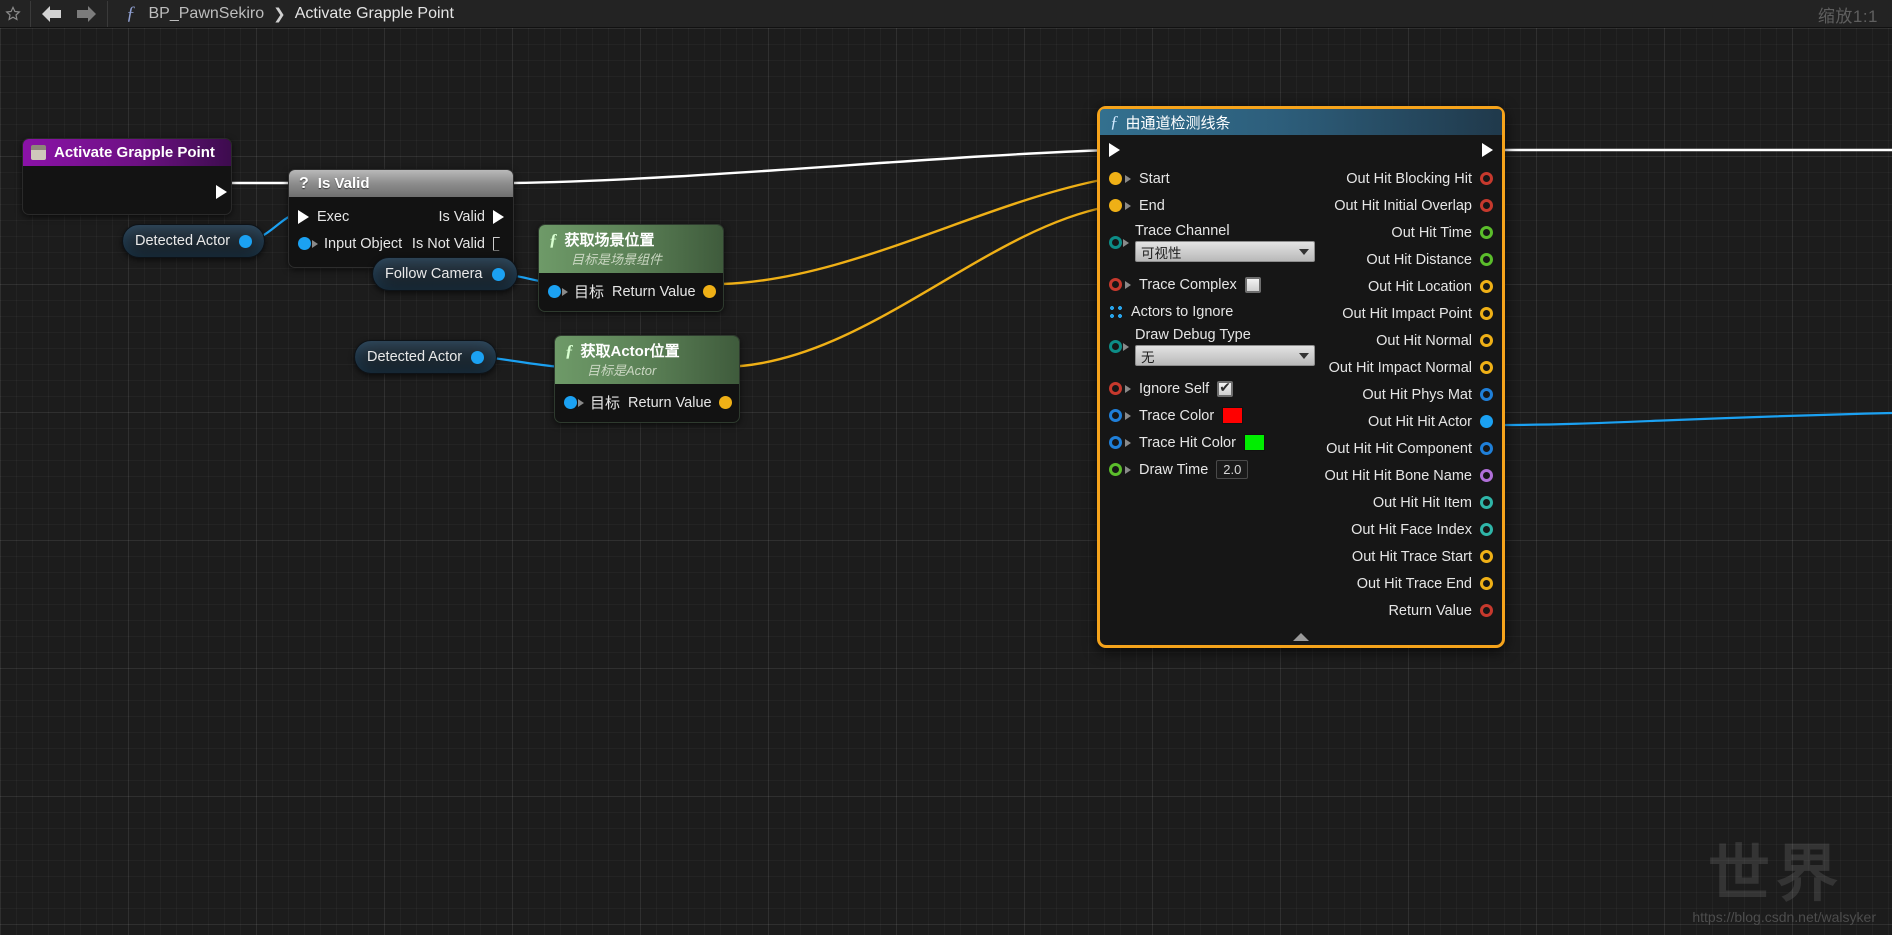 This screenshot has height=935, width=1892. I want to click on pin-row-trace-complex: Trace Complex, so click(1215, 284).